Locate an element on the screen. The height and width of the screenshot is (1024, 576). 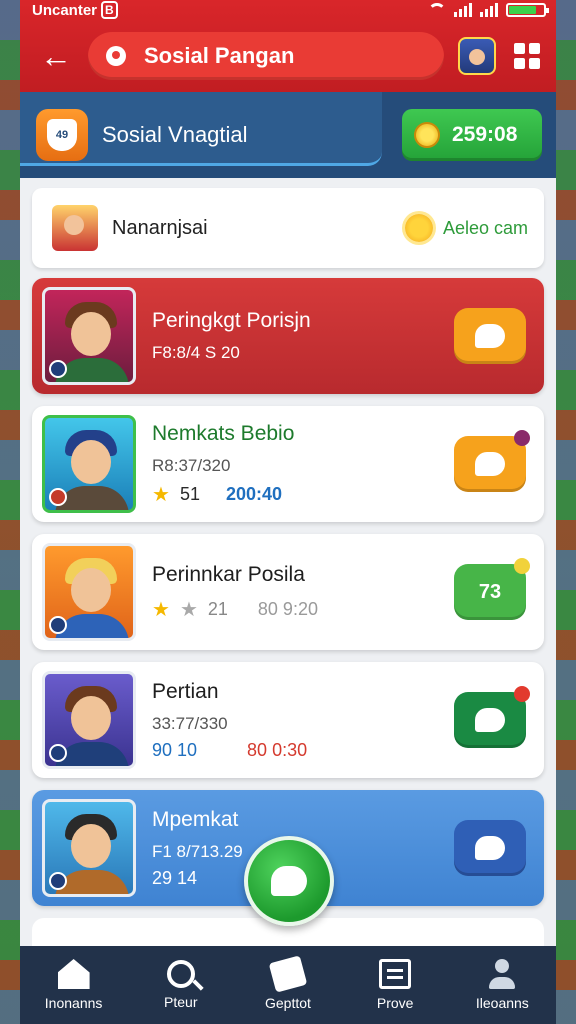
nav-item-gift: Gepttot is located at coordinates (288, 983).